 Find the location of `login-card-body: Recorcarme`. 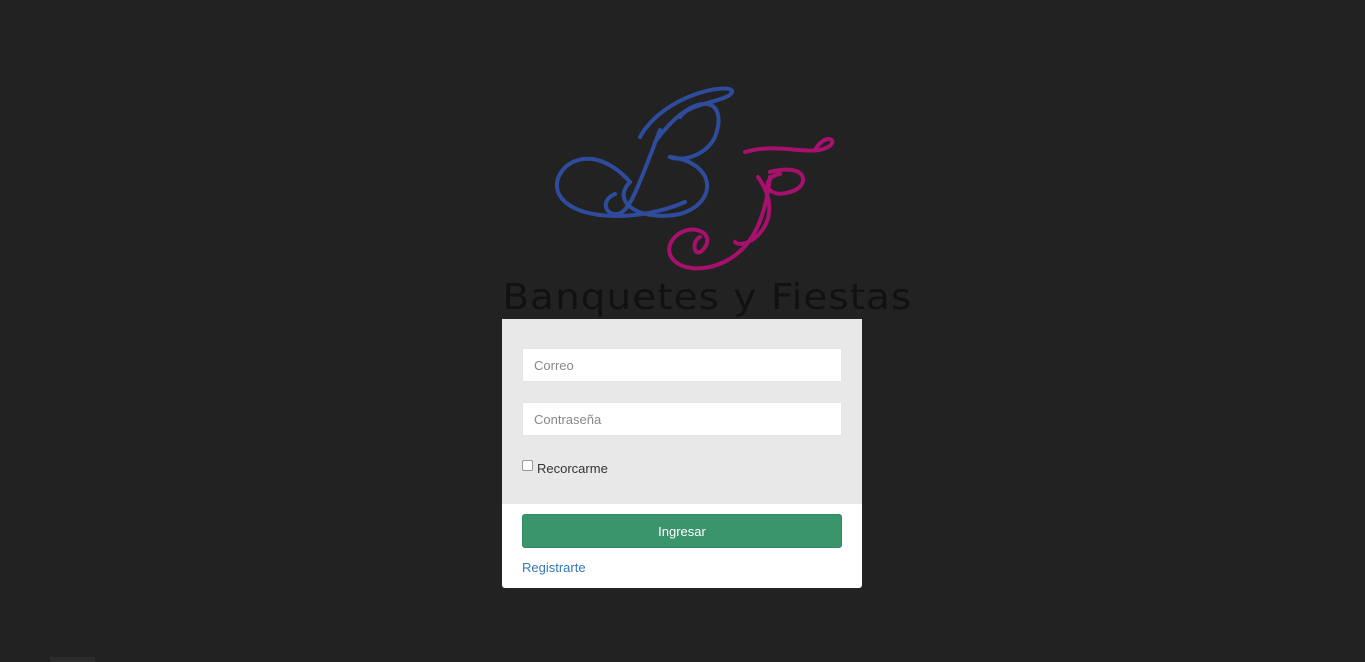

login-card-body: Recorcarme is located at coordinates (682, 411).